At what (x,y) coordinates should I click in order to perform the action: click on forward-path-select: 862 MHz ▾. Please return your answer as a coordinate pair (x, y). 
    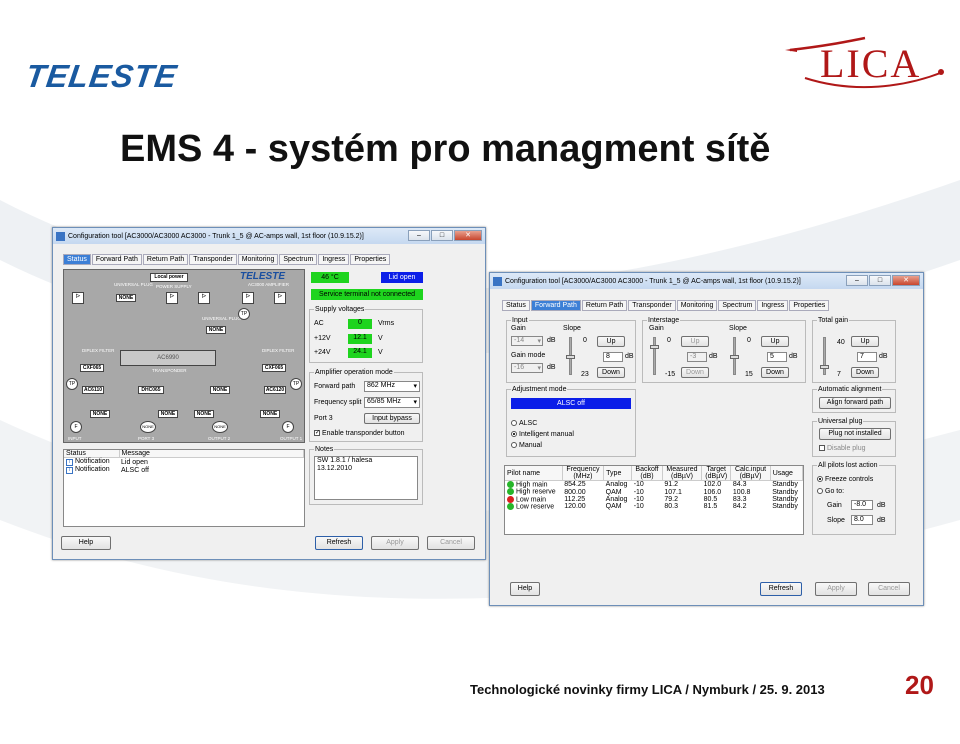
    Looking at the image, I should click on (392, 386).